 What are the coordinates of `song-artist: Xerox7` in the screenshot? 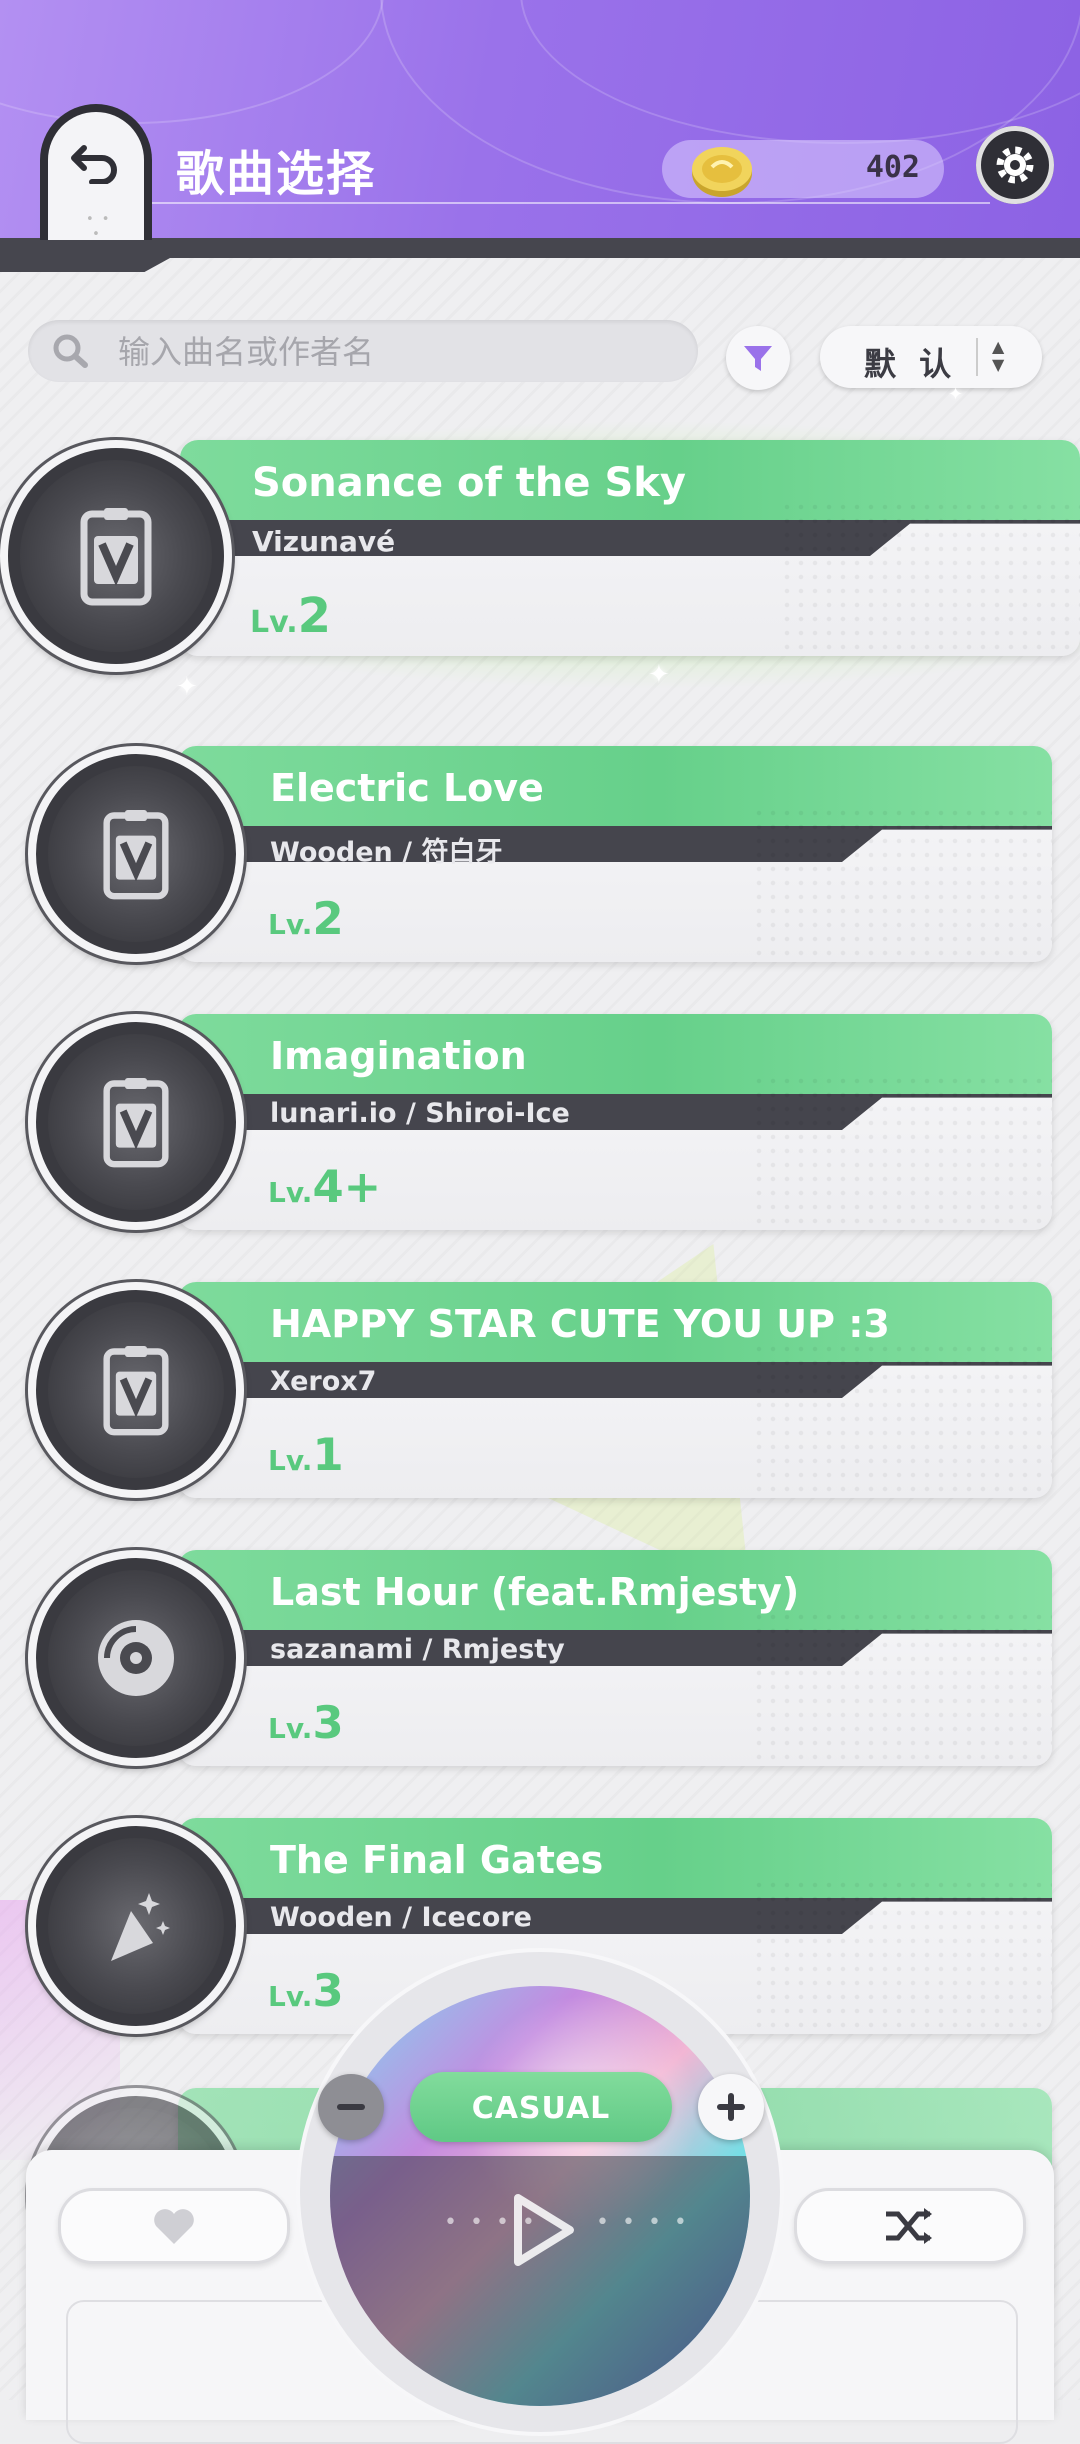 It's located at (323, 1381).